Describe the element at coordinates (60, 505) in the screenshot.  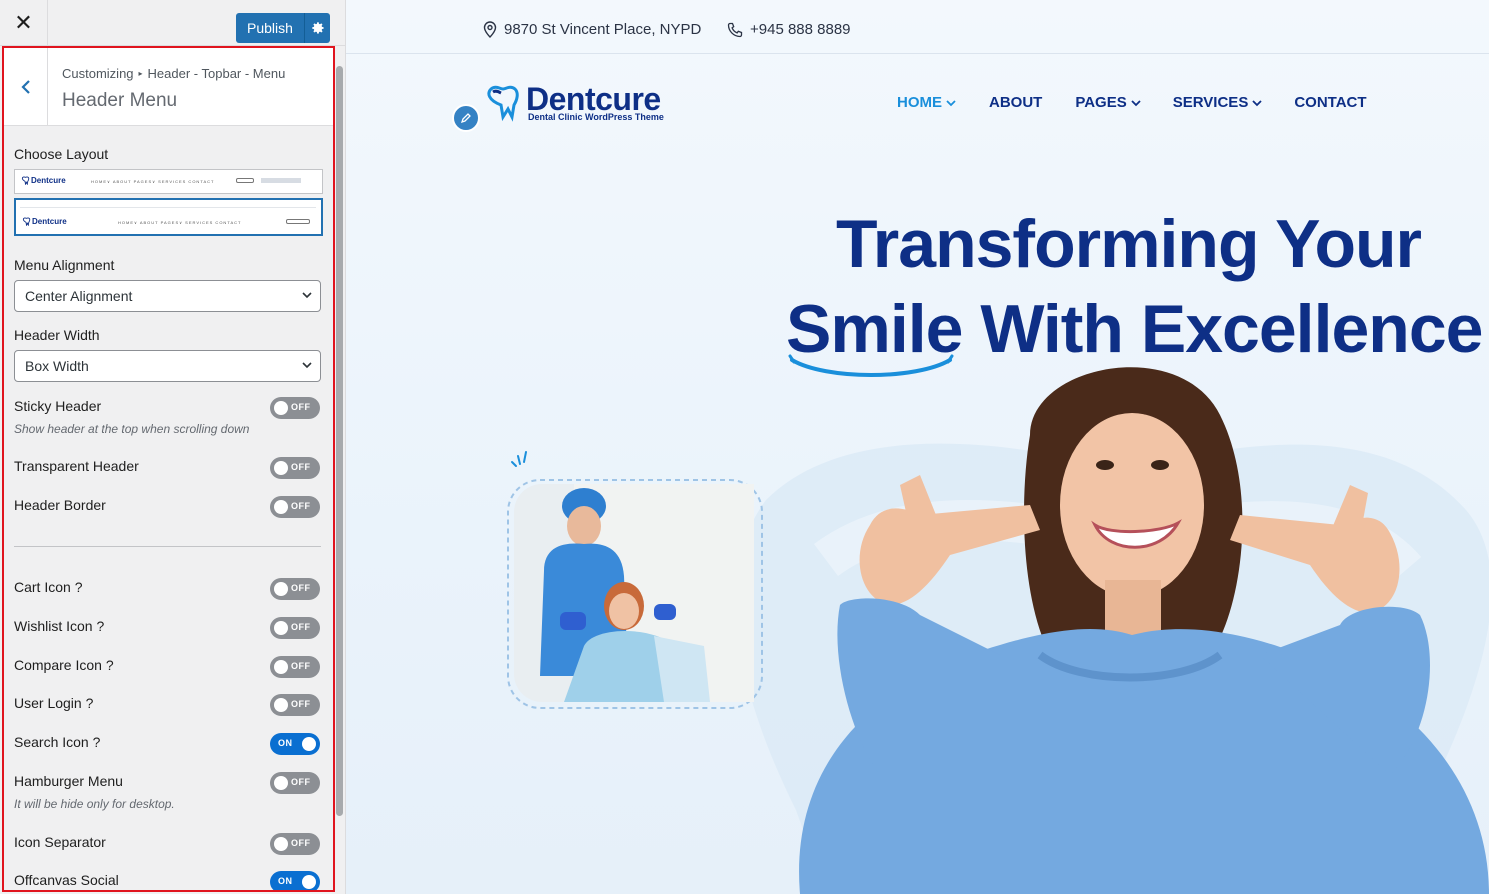
I see `header-border-label: Header Border` at that location.